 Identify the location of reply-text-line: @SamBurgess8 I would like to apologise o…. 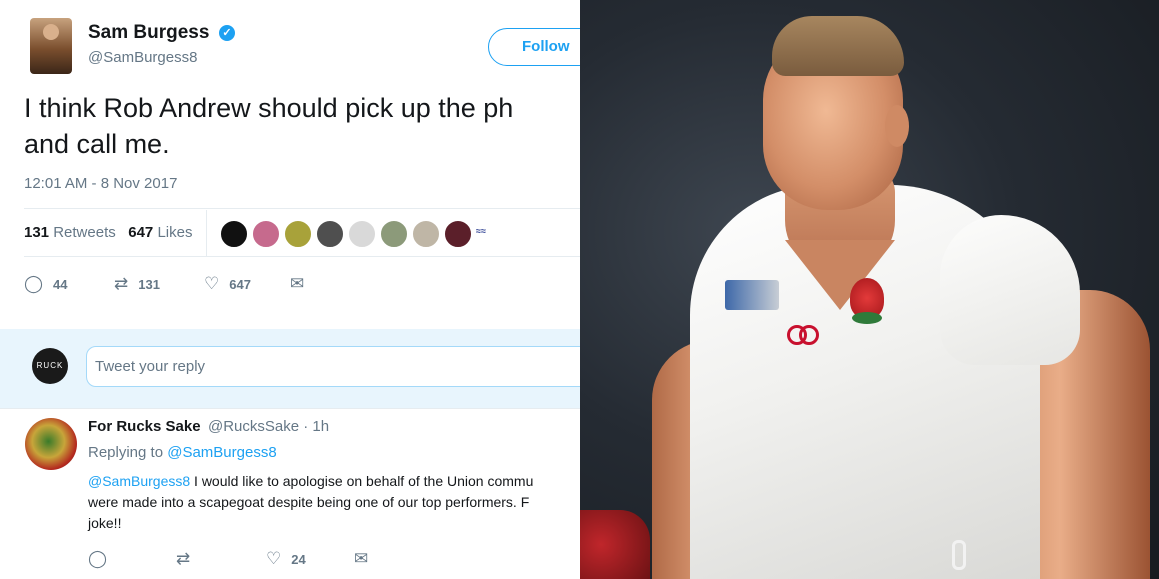
(334, 481).